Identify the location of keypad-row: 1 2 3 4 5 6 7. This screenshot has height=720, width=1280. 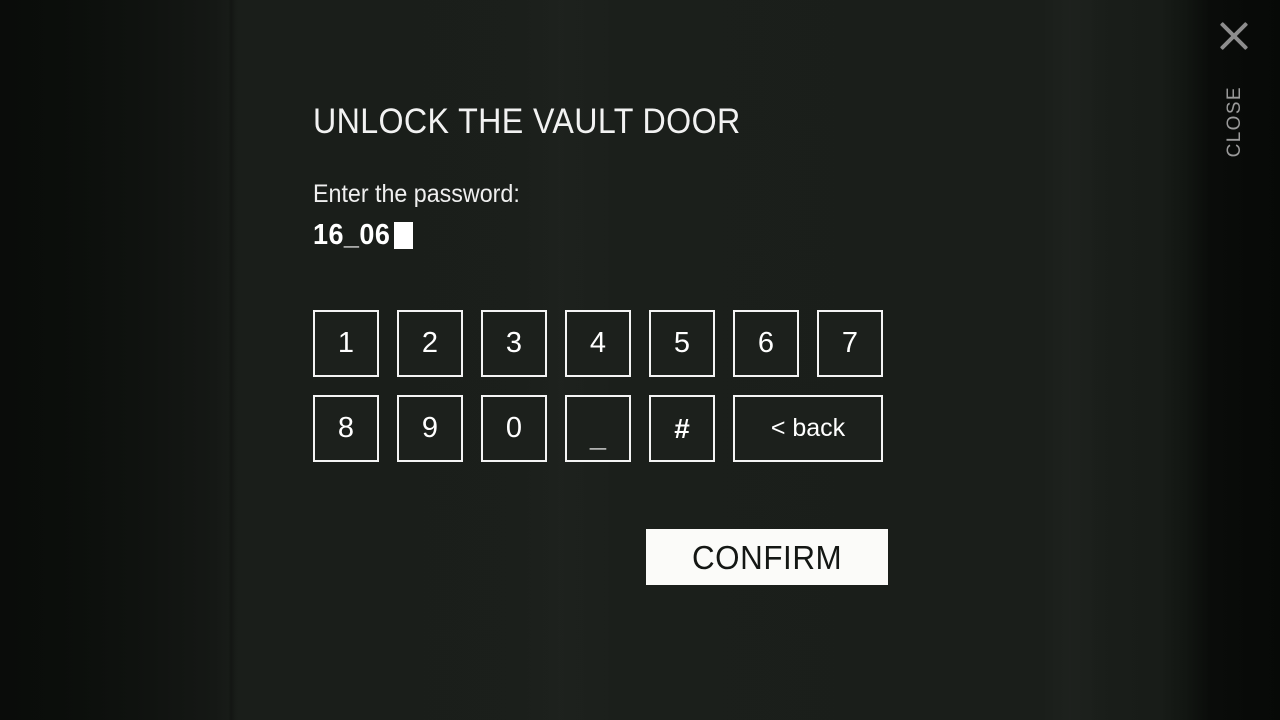
(598, 343).